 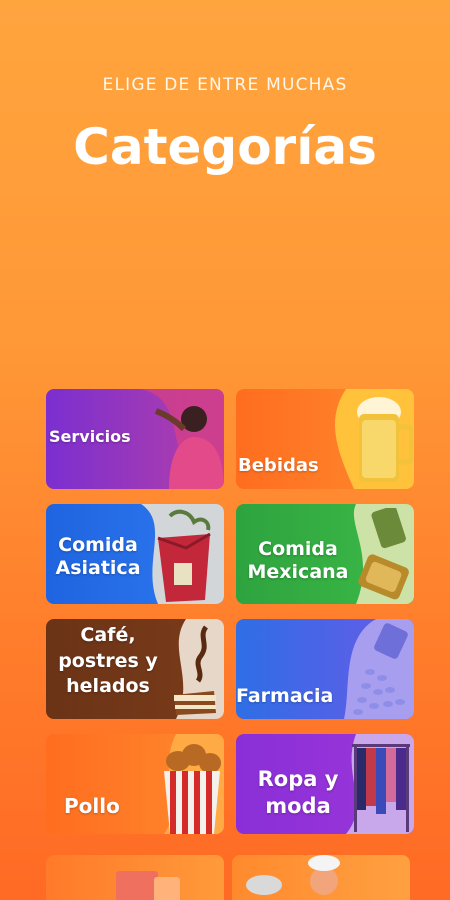 I want to click on category-label: Servicios, so click(x=90, y=436).